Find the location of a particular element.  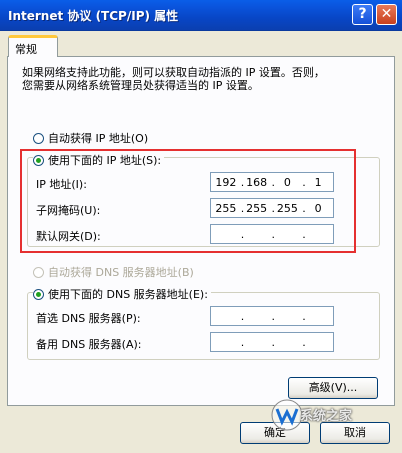

dns-manual-label: 使用下面的 DNS 服务器地址(E): is located at coordinates (128, 294).